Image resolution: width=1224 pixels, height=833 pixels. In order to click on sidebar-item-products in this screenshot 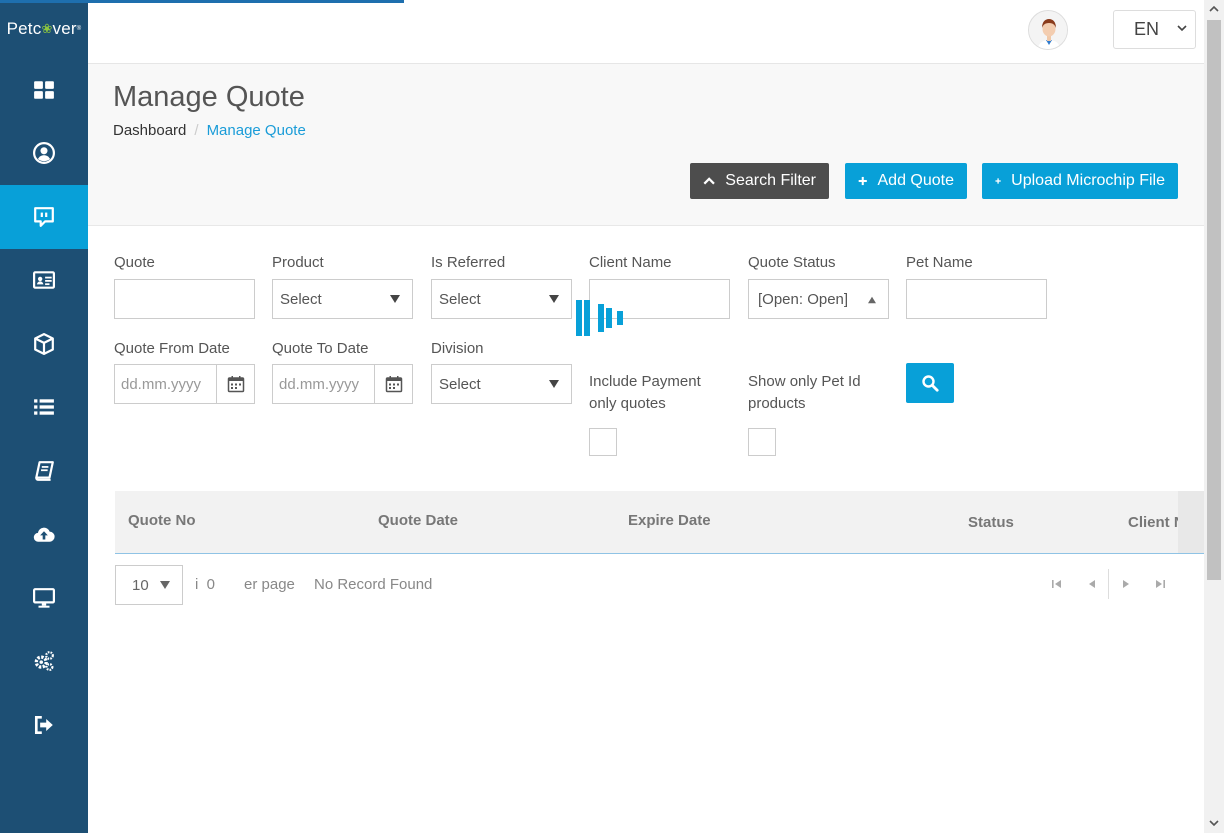, I will do `click(44, 344)`.